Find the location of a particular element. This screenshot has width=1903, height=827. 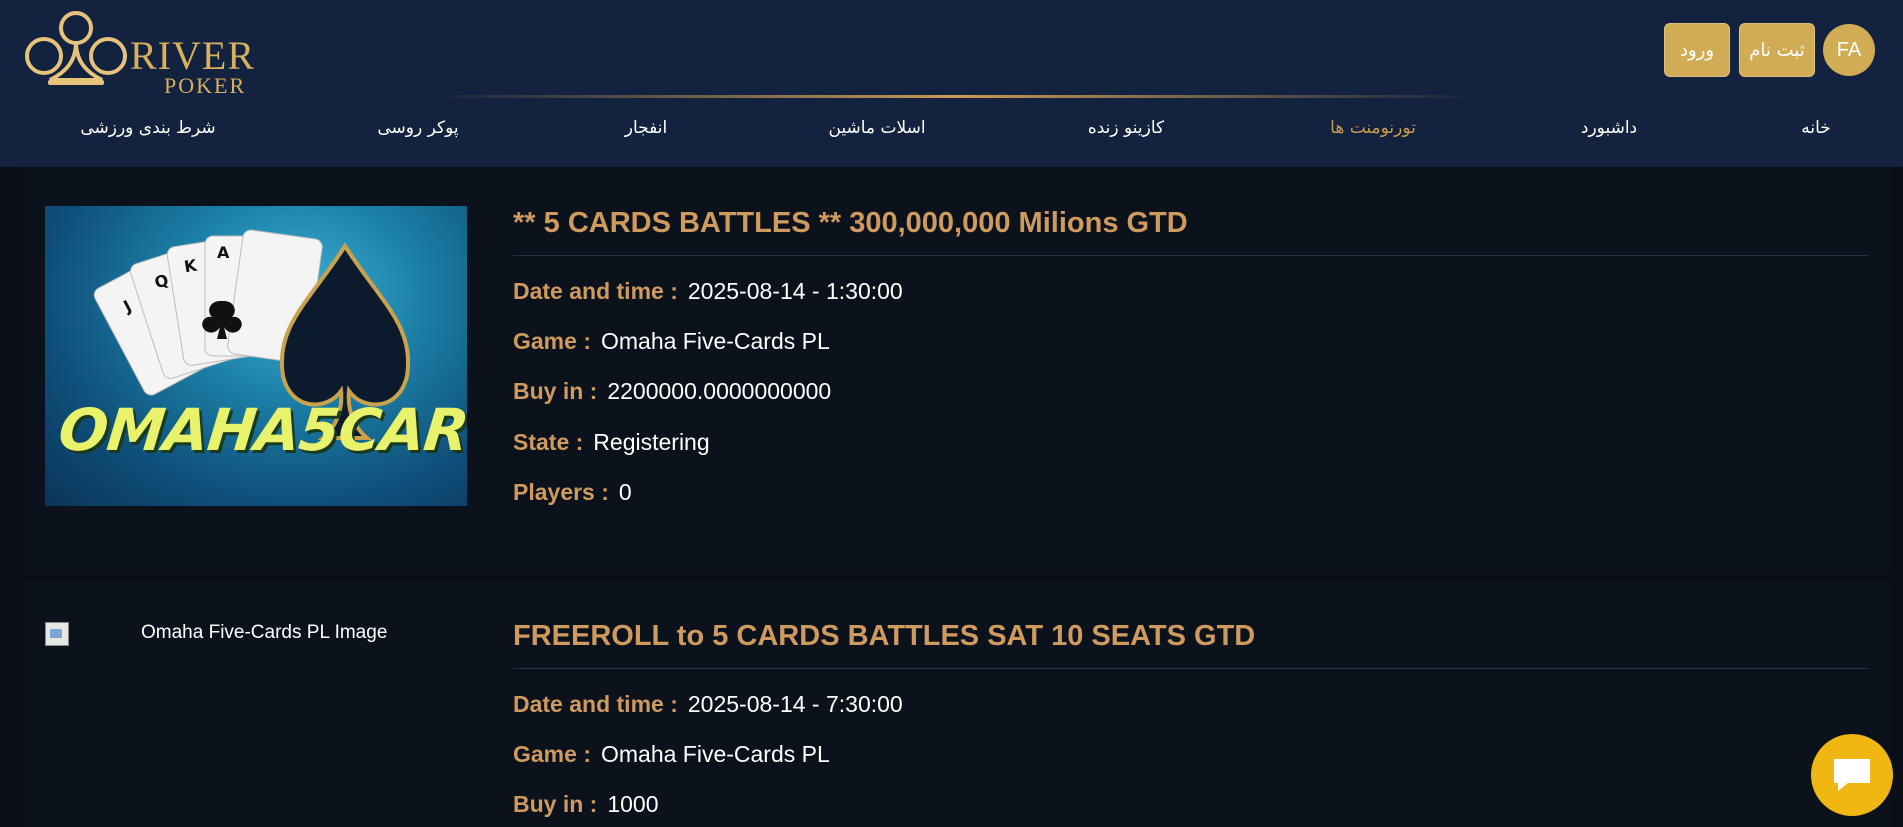

register-button: ثبت نام is located at coordinates (1777, 50).